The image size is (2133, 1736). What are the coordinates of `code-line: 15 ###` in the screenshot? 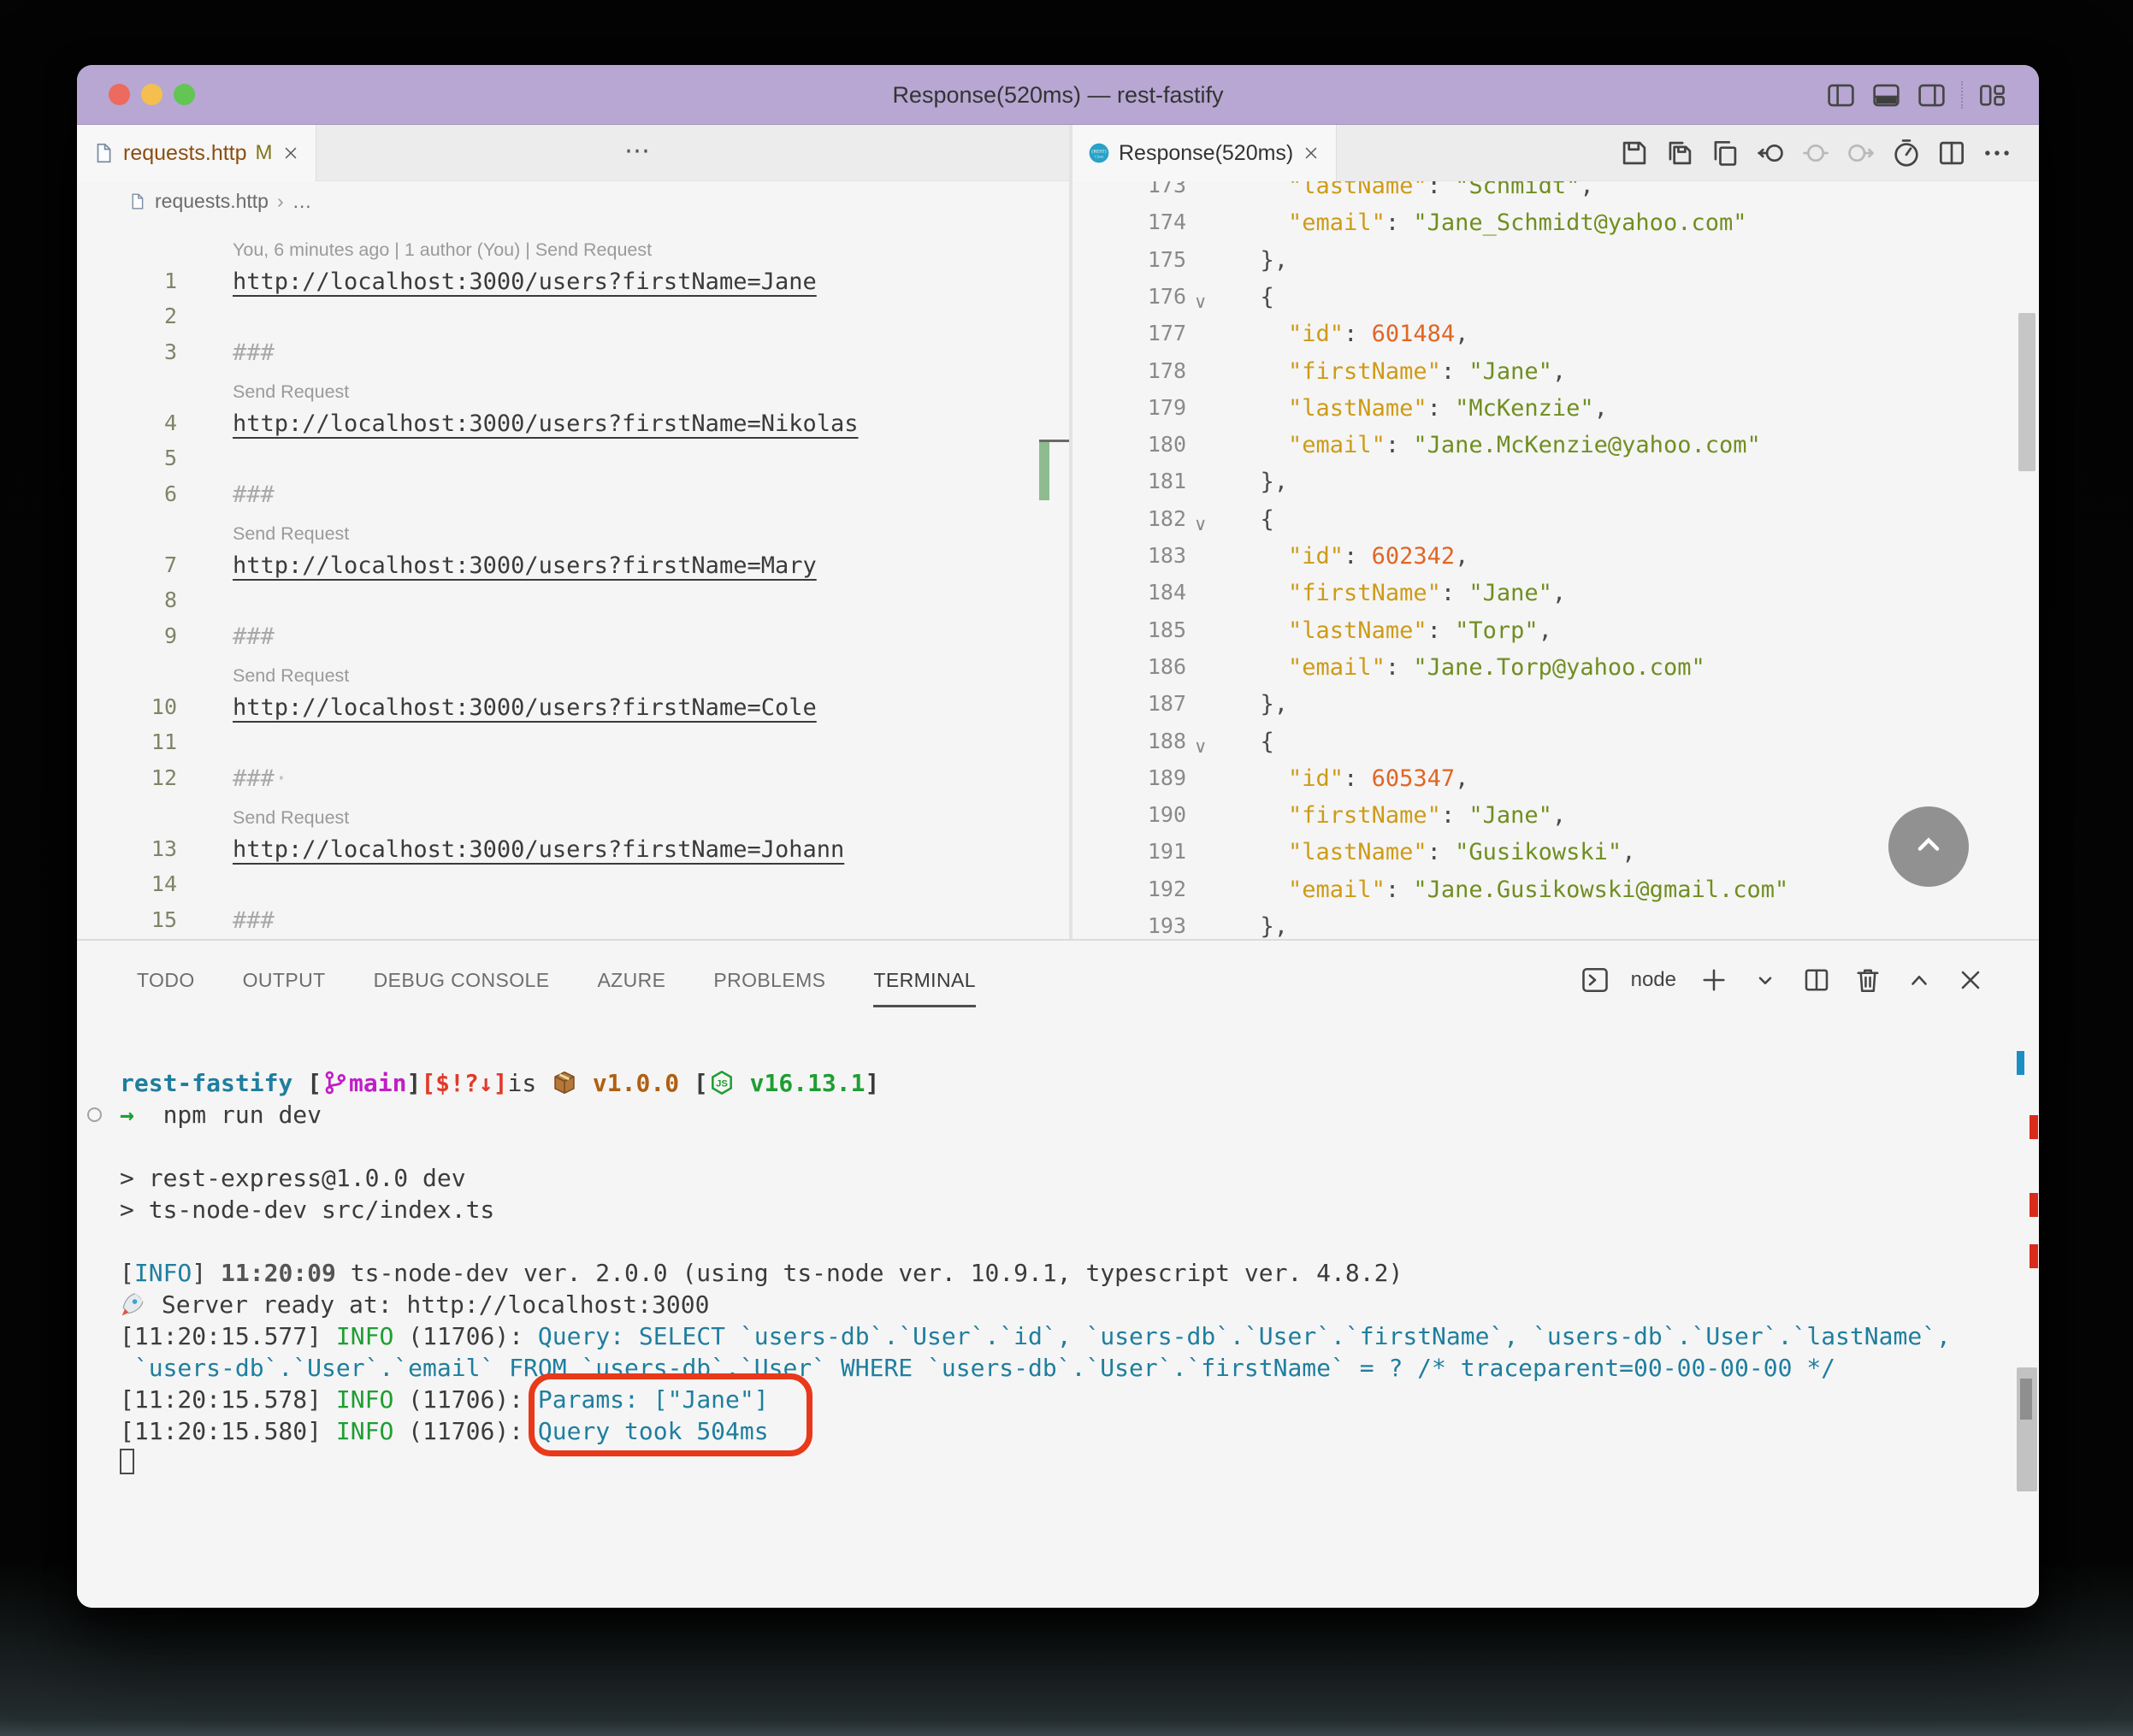 It's located at (573, 923).